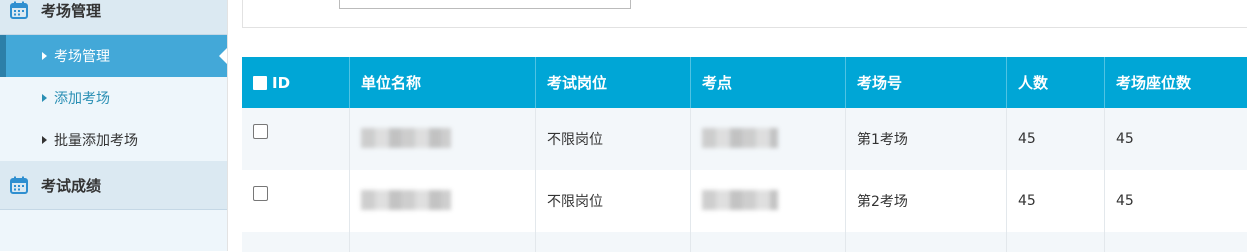  I want to click on cell-people, so click(1056, 242).